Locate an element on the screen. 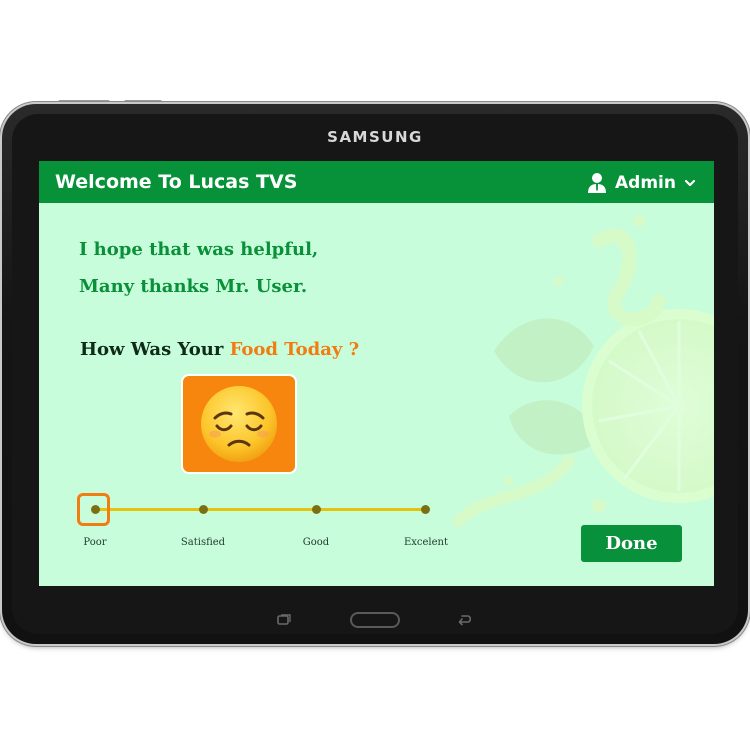 The height and width of the screenshot is (750, 750). rating-dot-satisfied is located at coordinates (203, 509).